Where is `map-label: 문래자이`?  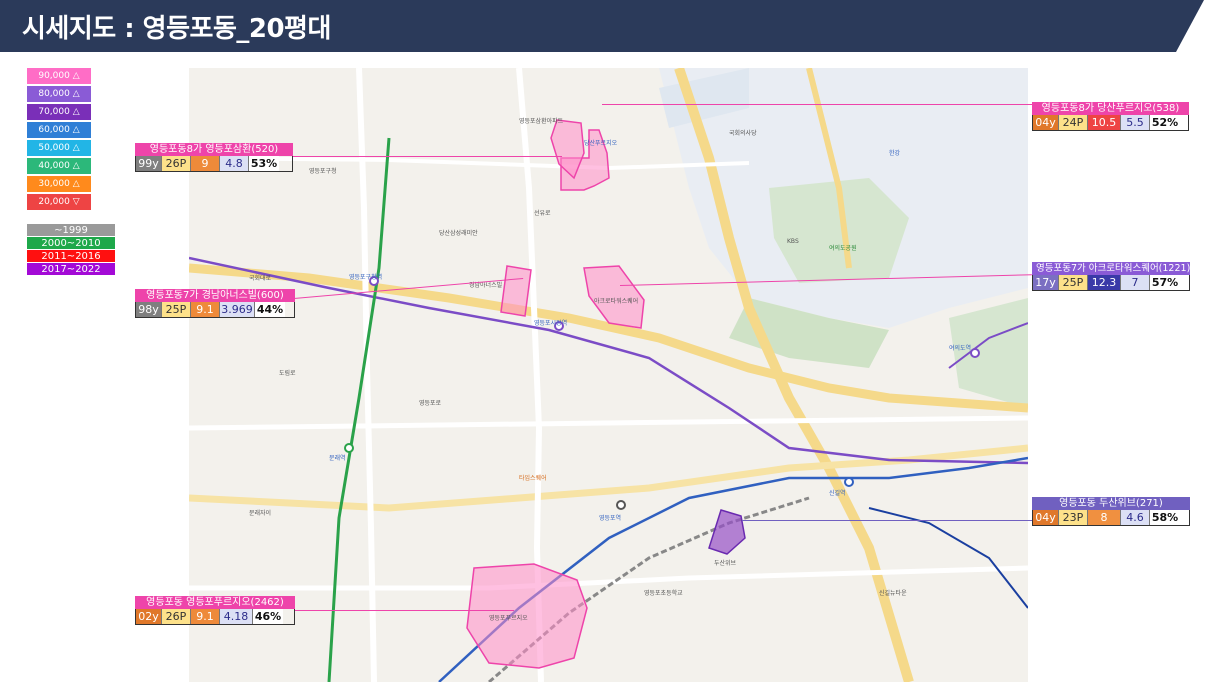
map-label: 문래자이 is located at coordinates (260, 513).